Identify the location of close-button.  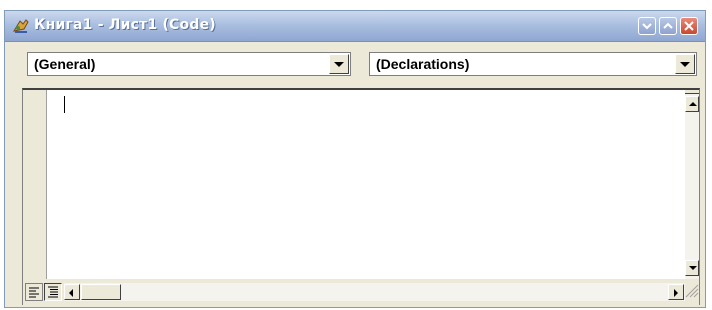
(689, 26).